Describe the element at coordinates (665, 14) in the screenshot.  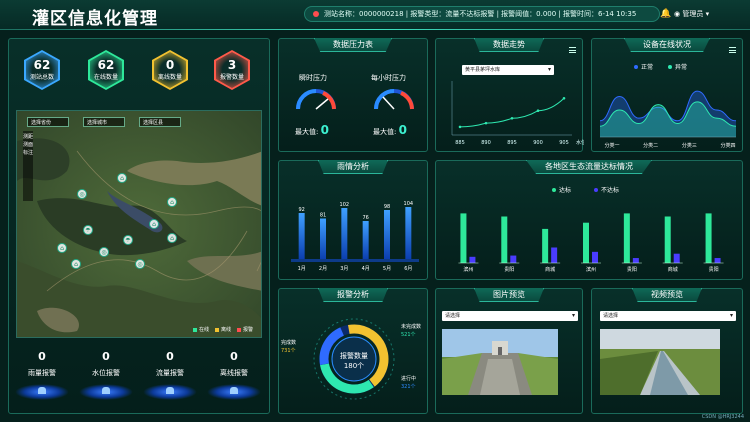
I see `bell-icon: 🔔` at that location.